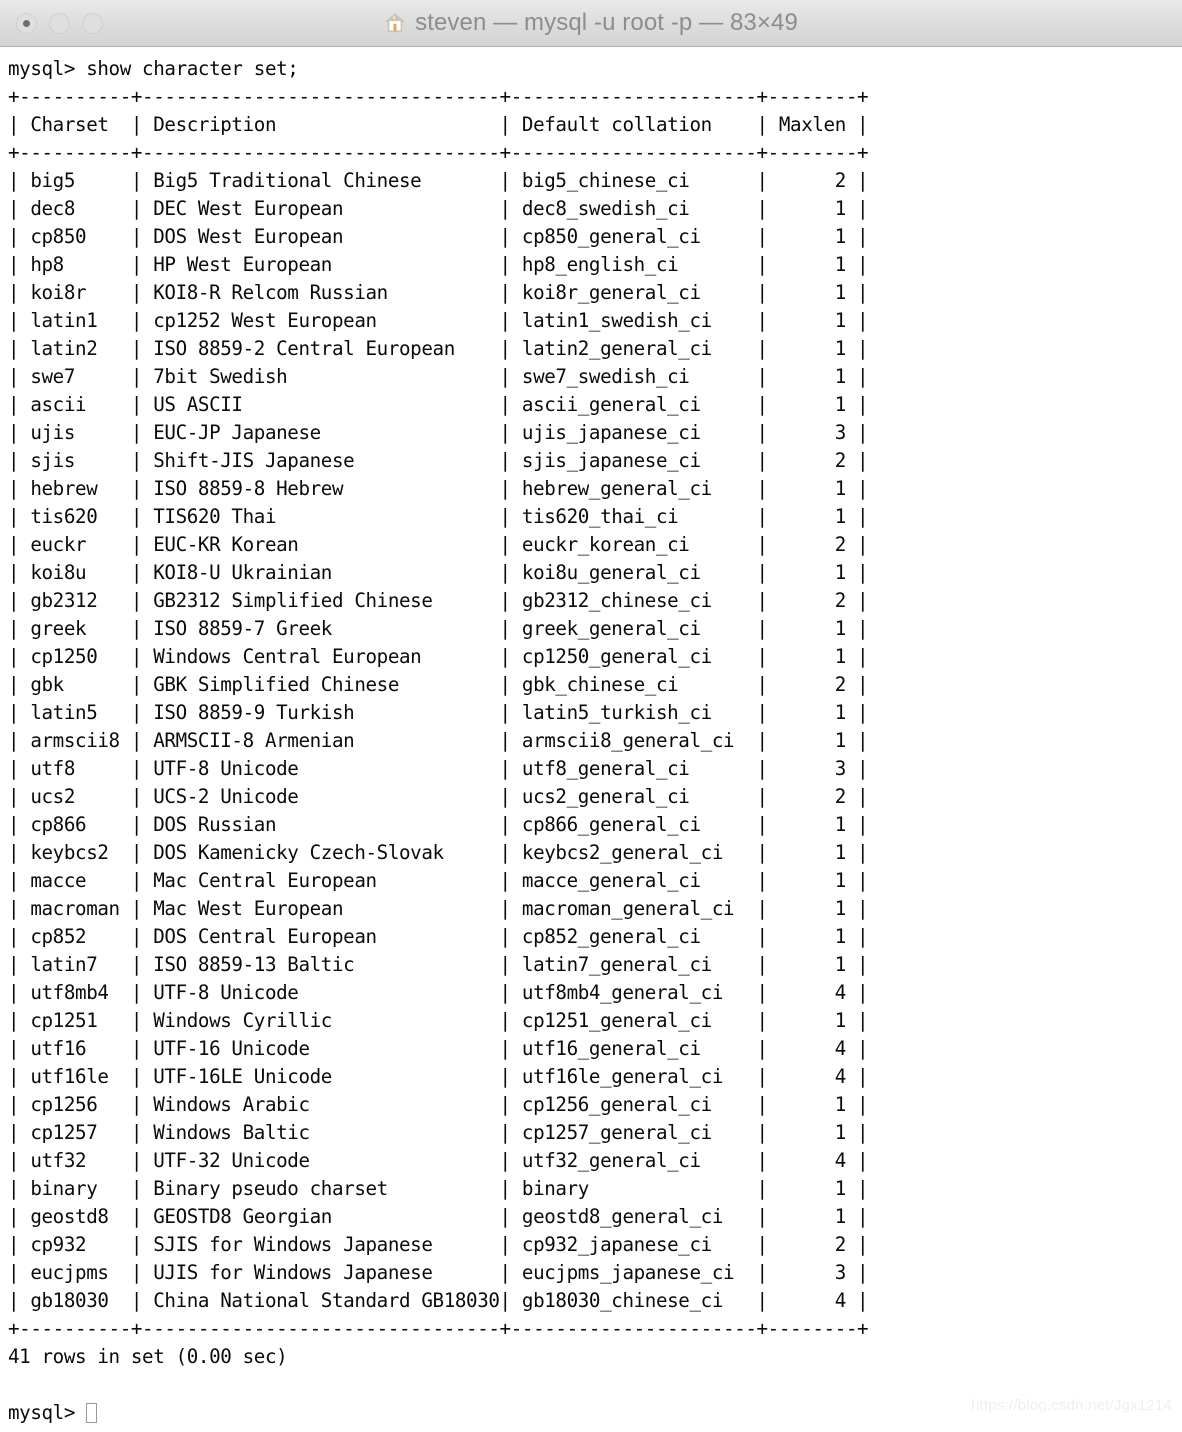 The width and height of the screenshot is (1182, 1432). I want to click on home-icon, so click(395, 23).